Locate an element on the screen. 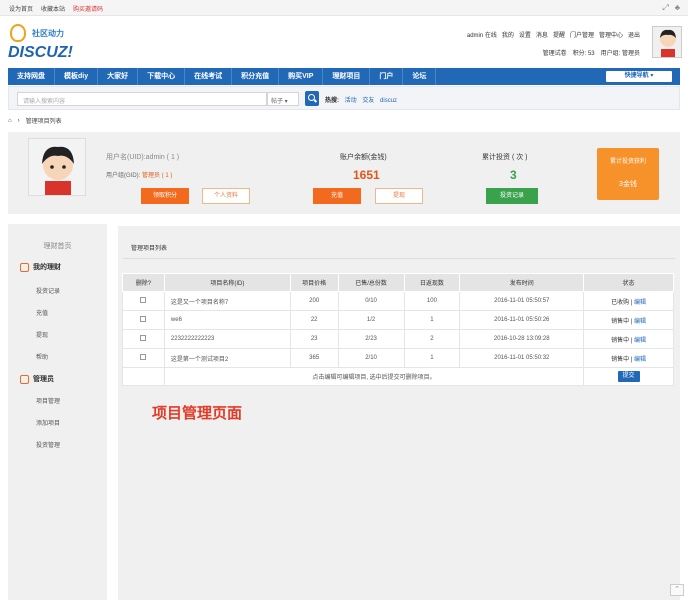  sidebar-item-project-manage: 项目管理 is located at coordinates (48, 400).